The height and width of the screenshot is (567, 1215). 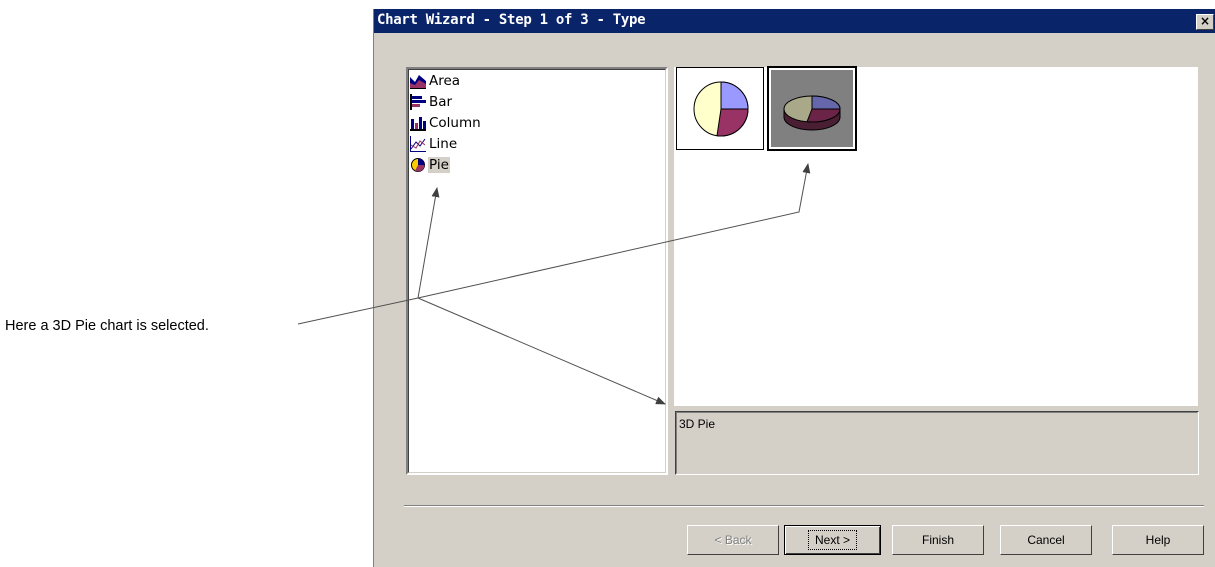 I want to click on arrow-to-pie-type, so click(x=428, y=243).